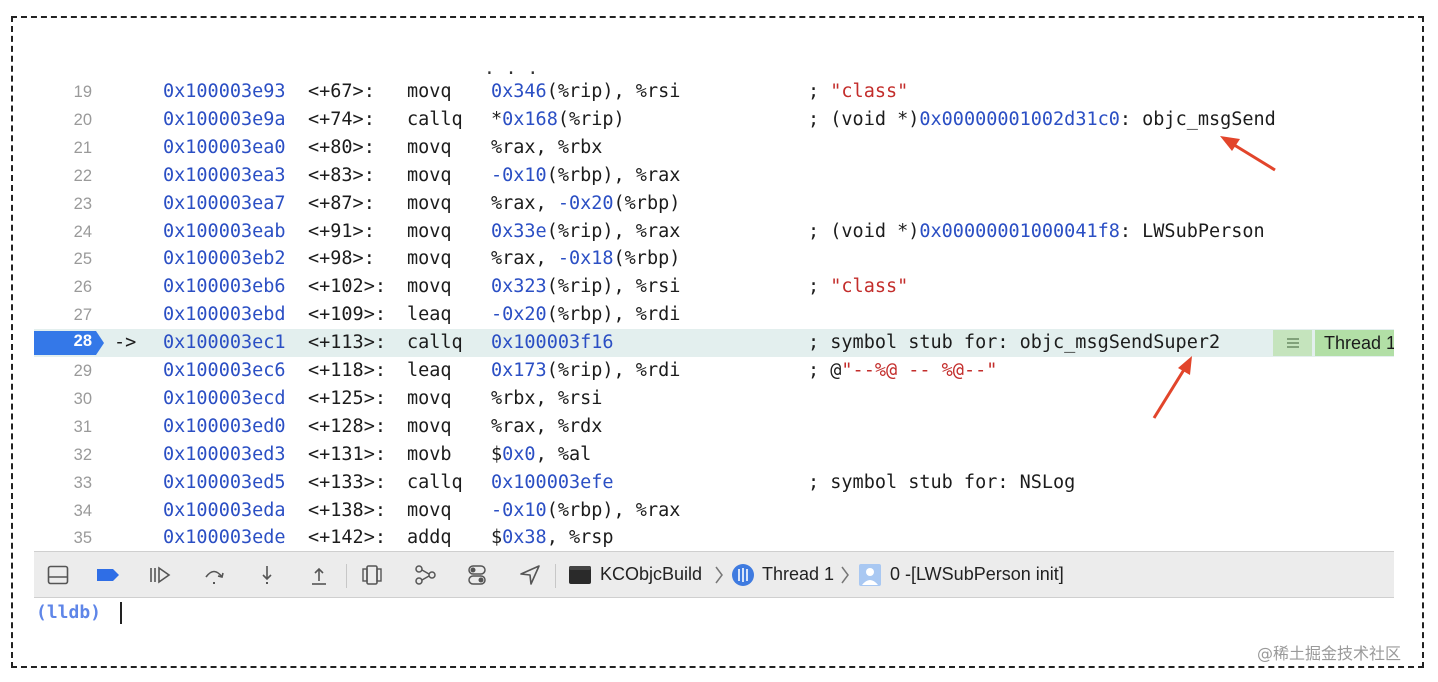 The height and width of the screenshot is (682, 1438). Describe the element at coordinates (651, 574) in the screenshot. I see `breadcrumb-target: KCObjcBuild` at that location.